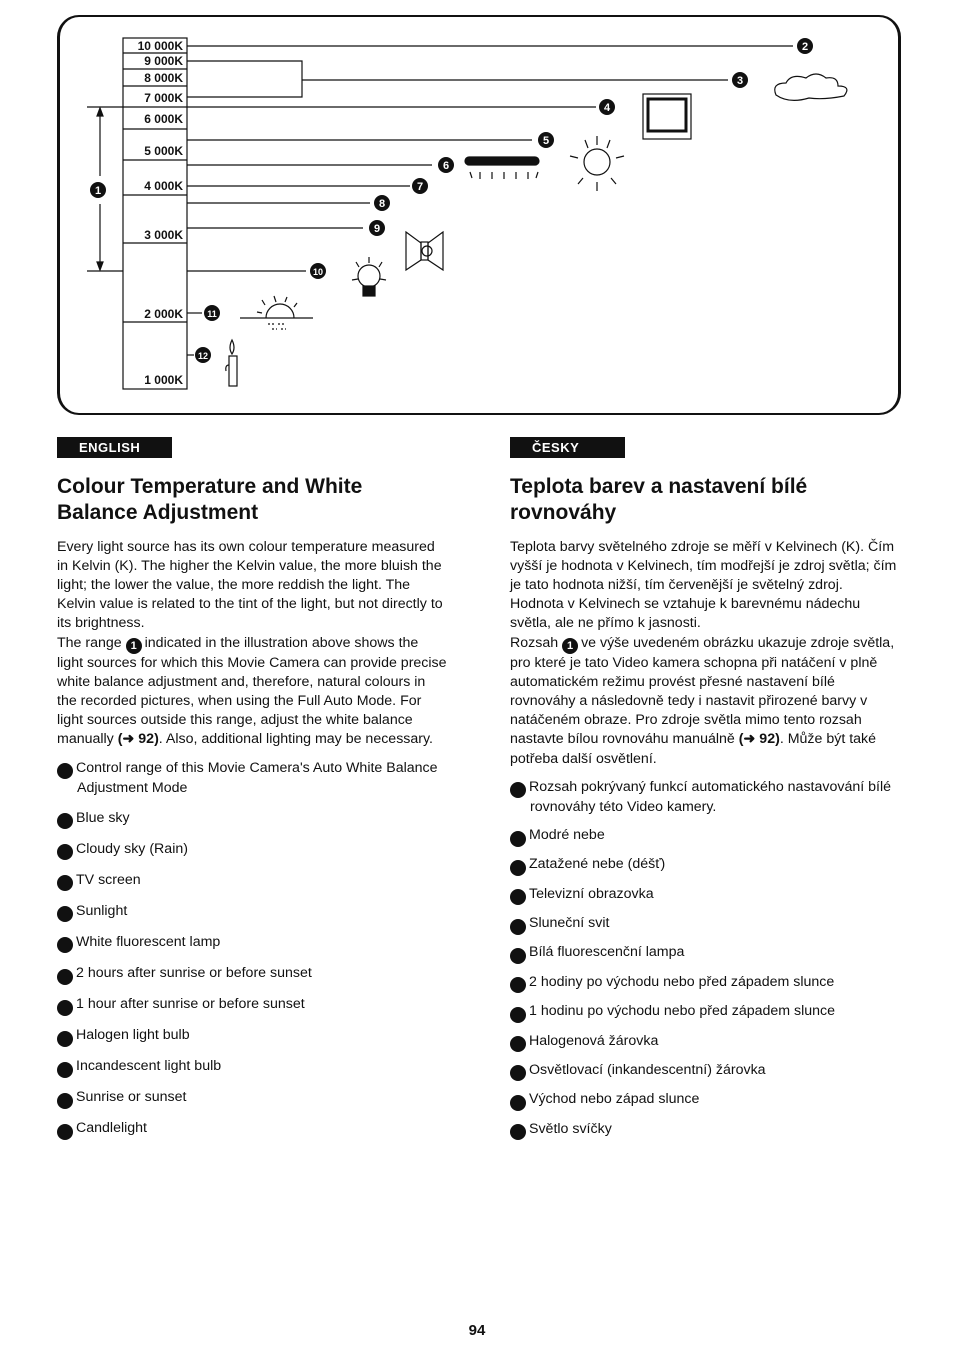 The width and height of the screenshot is (954, 1351). I want to click on legend-item: 3 Zatažené nebe (déšť), so click(699, 865).